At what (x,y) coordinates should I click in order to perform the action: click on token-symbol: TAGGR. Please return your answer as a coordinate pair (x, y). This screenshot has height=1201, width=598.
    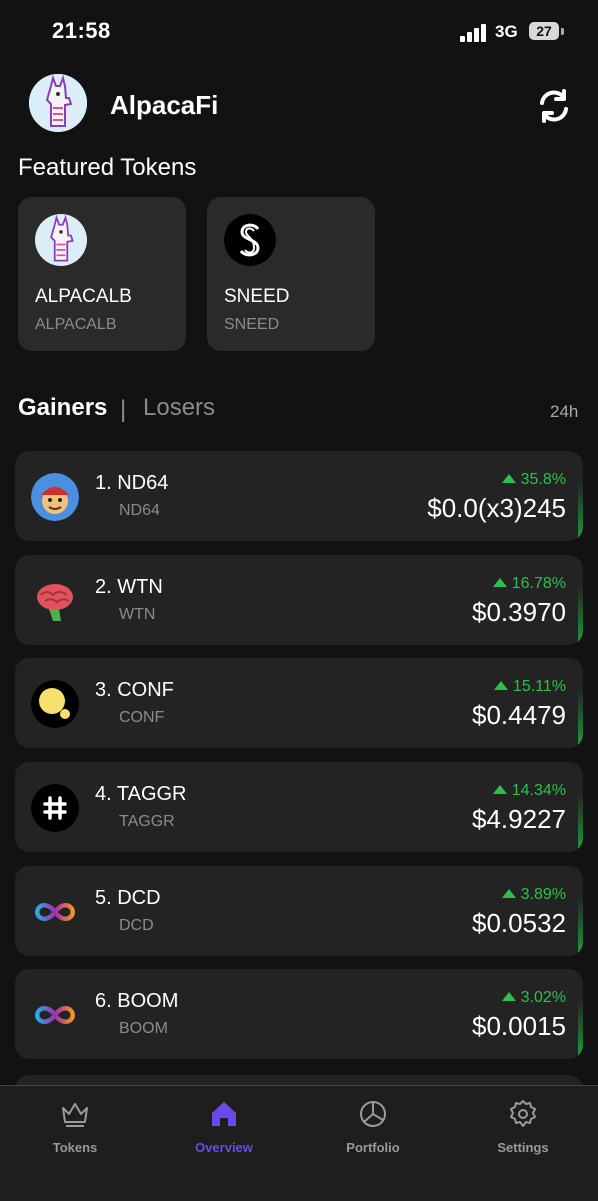
    Looking at the image, I should click on (147, 821).